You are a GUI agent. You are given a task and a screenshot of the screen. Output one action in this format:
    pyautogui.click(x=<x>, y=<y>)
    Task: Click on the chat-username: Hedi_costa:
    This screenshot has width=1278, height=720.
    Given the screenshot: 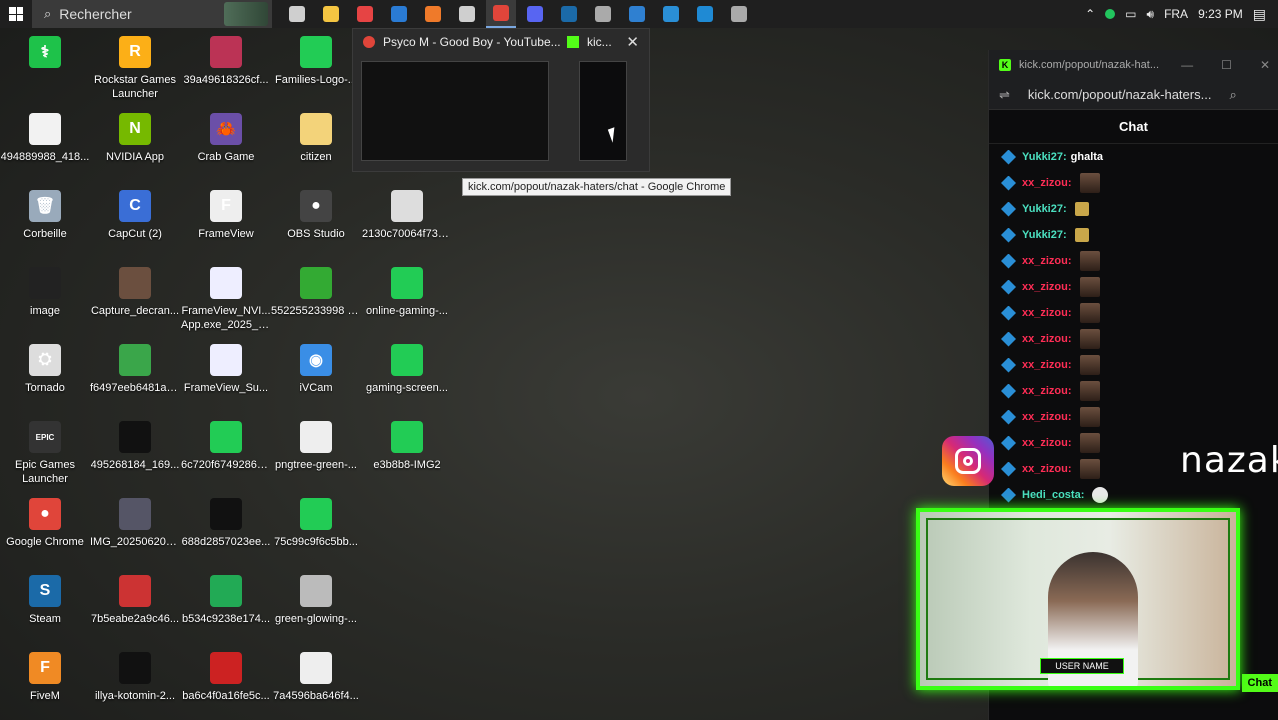 What is the action you would take?
    pyautogui.click(x=1053, y=495)
    